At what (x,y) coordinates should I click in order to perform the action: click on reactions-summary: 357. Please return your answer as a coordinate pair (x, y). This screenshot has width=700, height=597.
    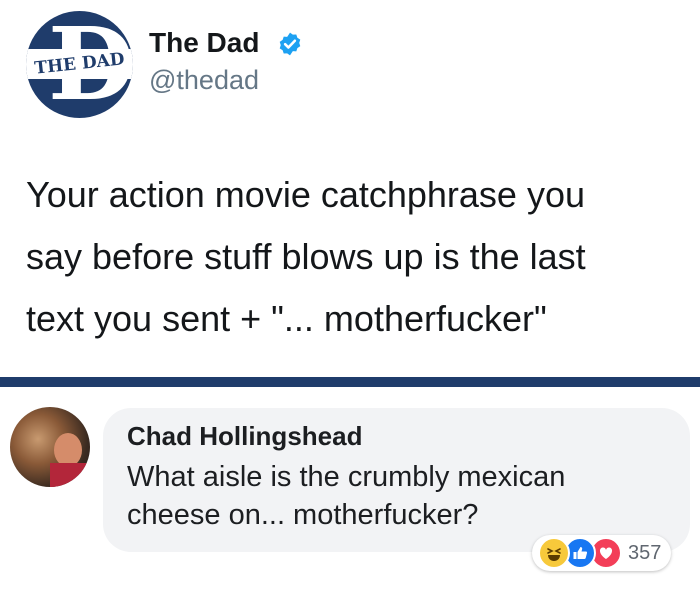
    Looking at the image, I should click on (602, 553).